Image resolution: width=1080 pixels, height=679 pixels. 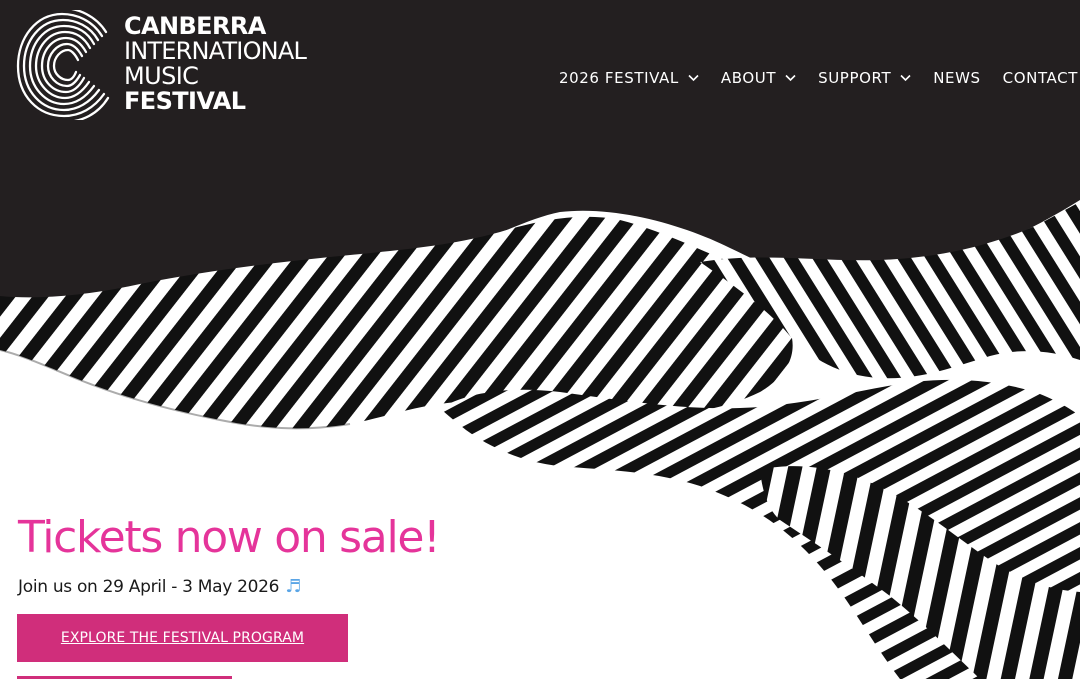 I want to click on music-notes-icon: ♬, so click(x=293, y=586).